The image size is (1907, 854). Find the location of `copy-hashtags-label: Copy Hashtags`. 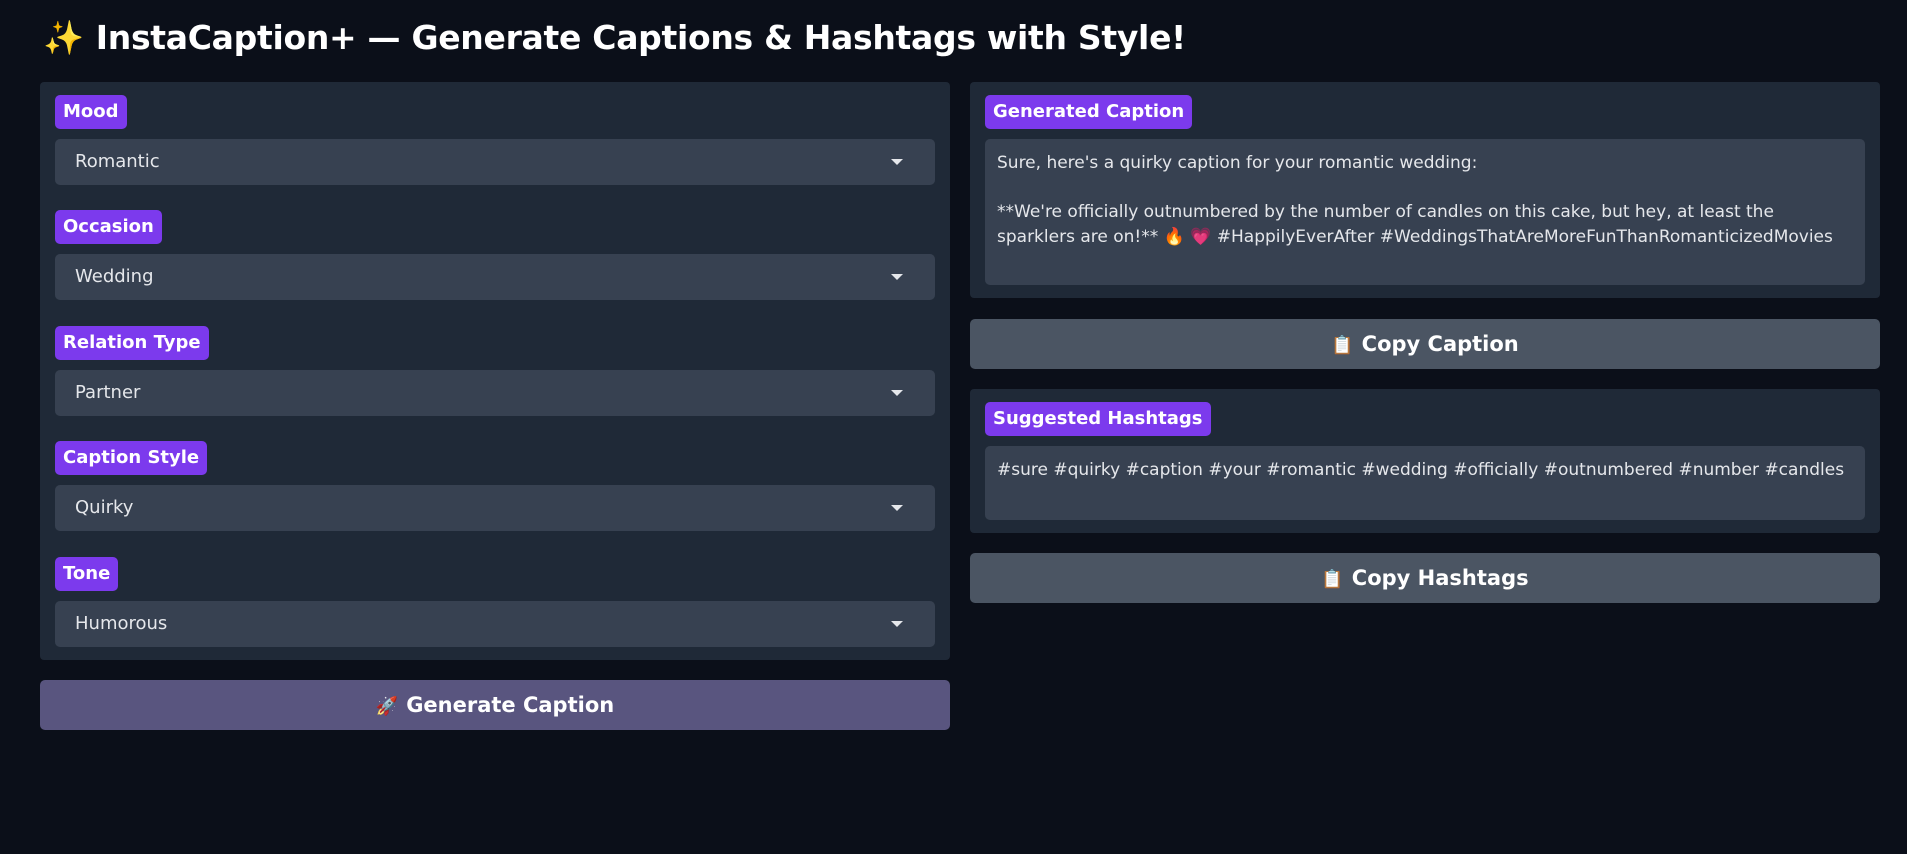

copy-hashtags-label: Copy Hashtags is located at coordinates (1440, 578).